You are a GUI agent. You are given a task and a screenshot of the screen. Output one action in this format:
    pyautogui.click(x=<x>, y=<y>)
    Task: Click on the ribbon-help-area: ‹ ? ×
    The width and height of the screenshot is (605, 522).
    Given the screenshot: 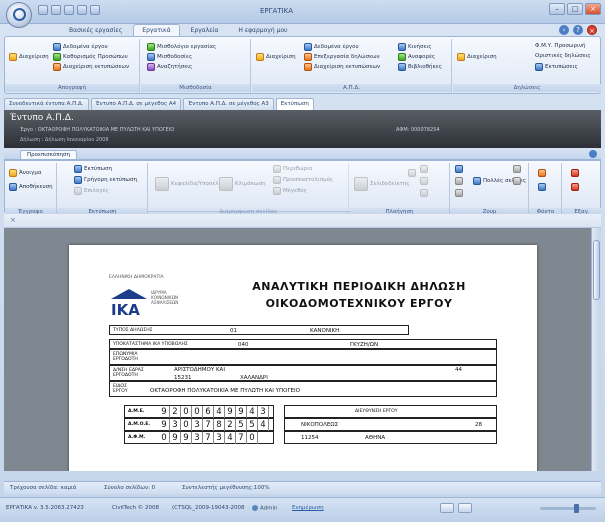 What is the action you would take?
    pyautogui.click(x=578, y=30)
    